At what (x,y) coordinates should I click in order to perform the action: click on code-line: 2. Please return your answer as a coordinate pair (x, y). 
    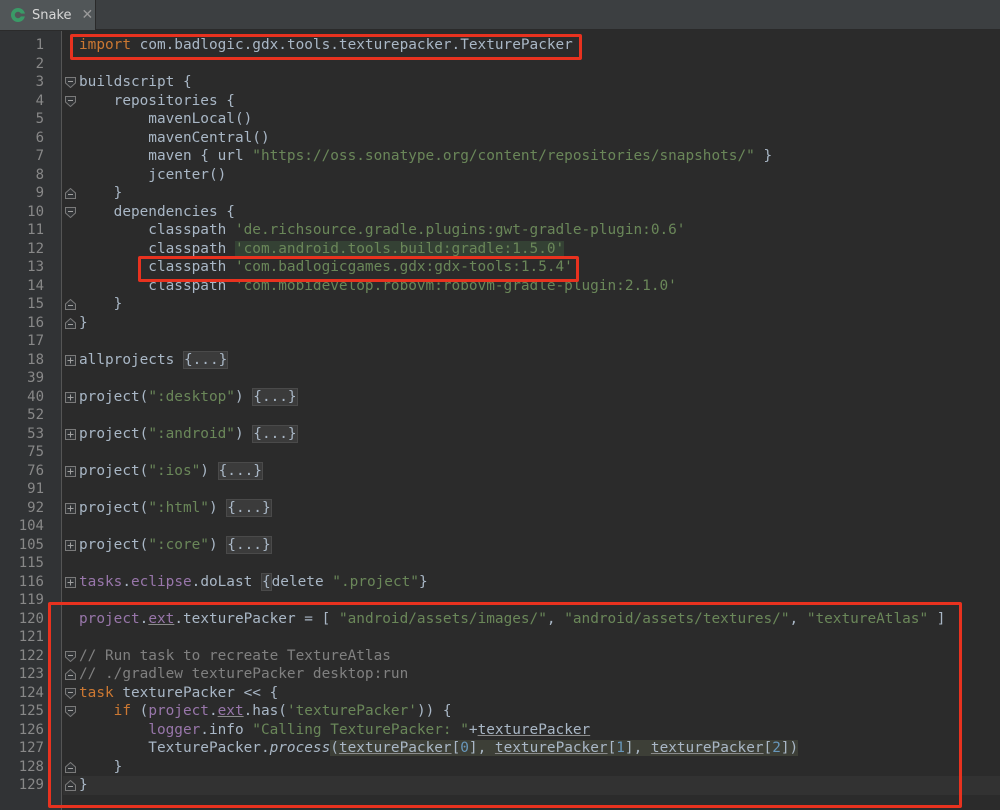
    Looking at the image, I should click on (500, 64).